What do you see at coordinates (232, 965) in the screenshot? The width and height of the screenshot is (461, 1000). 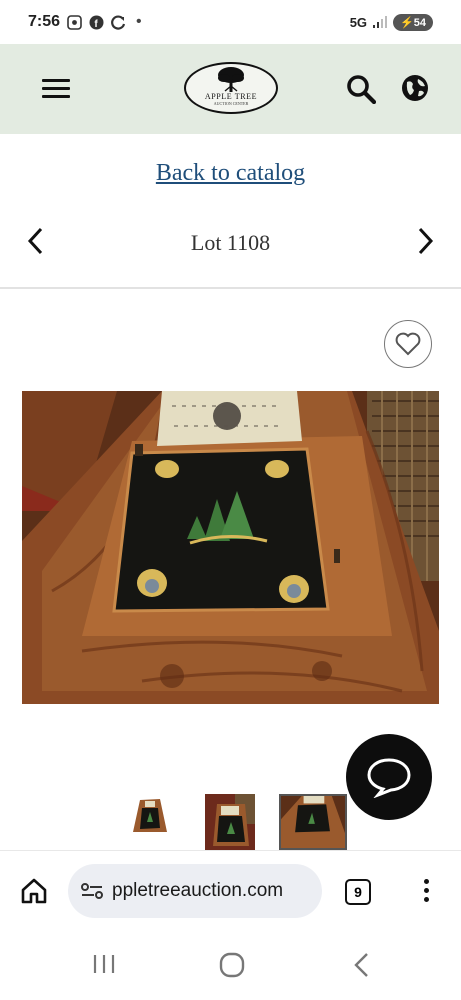 I see `home-circle-icon` at bounding box center [232, 965].